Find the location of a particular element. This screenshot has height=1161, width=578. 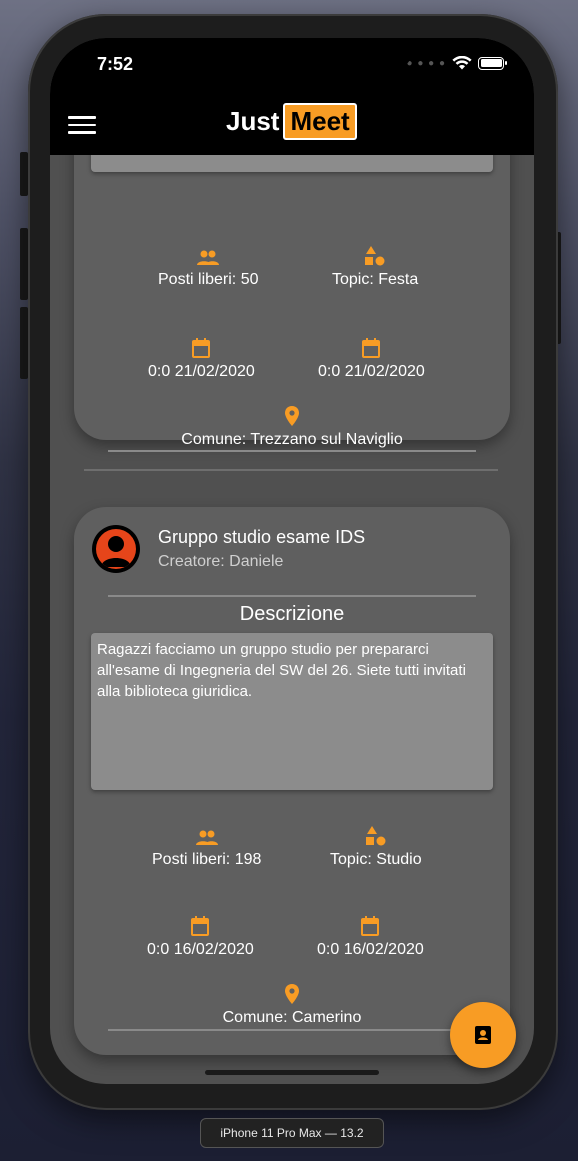

notch is located at coordinates (292, 55).